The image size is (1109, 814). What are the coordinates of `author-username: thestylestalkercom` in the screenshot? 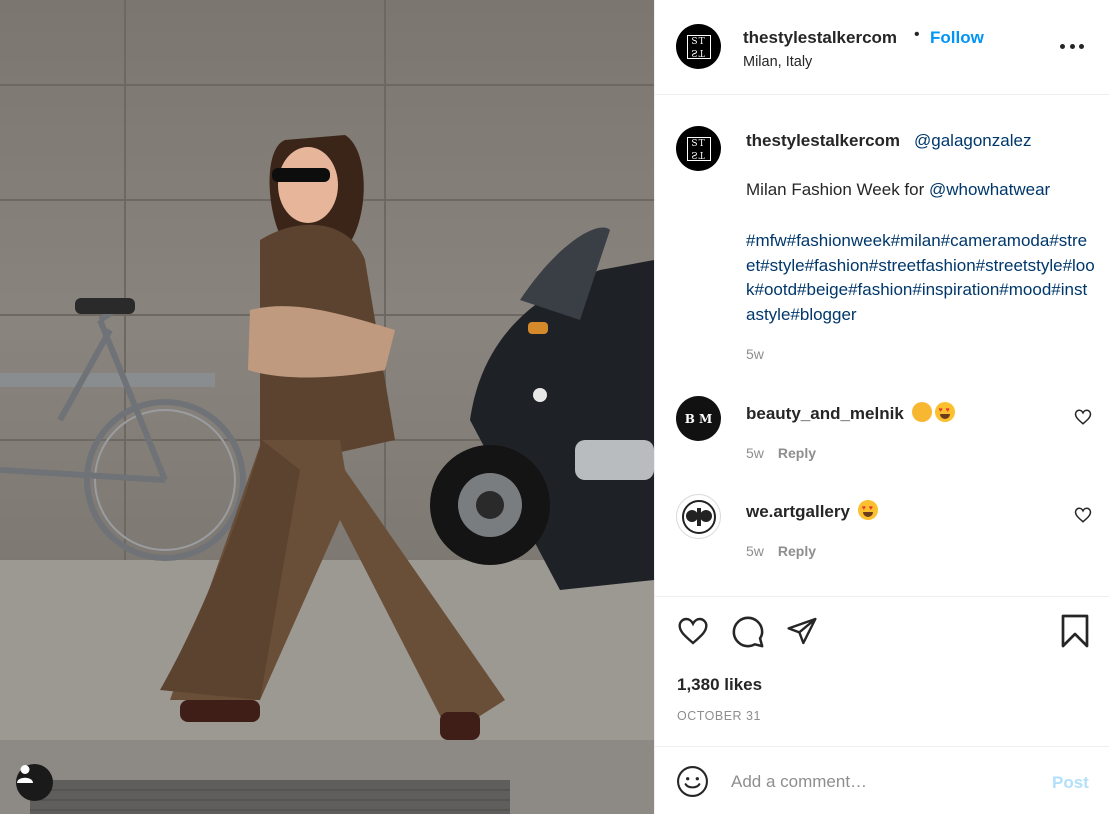 It's located at (820, 38).